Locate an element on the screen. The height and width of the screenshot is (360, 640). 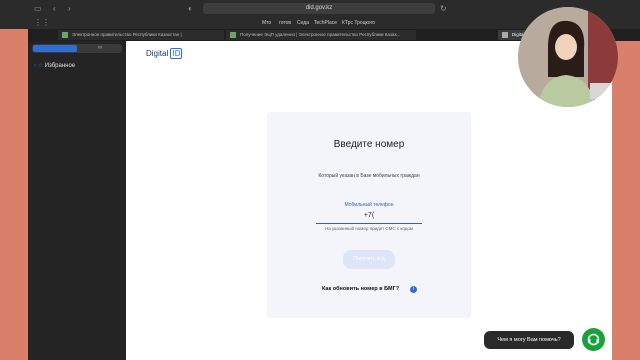
star-icon: › ☆ is located at coordinates (39, 66).